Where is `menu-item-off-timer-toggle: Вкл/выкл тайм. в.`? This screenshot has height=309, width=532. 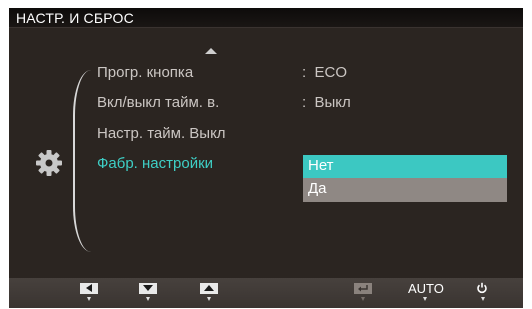 menu-item-off-timer-toggle: Вкл/выкл тайм. в. is located at coordinates (158, 102).